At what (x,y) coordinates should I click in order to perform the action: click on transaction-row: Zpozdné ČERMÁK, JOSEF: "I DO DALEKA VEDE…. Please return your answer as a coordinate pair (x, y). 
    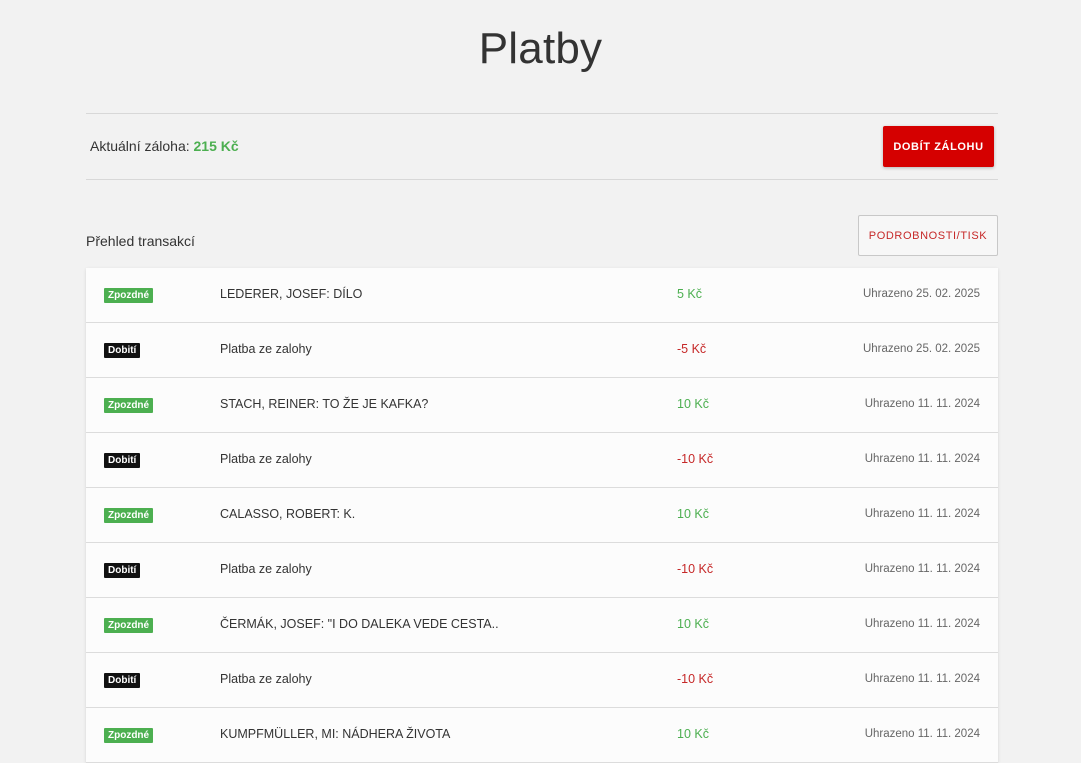
    Looking at the image, I should click on (542, 625).